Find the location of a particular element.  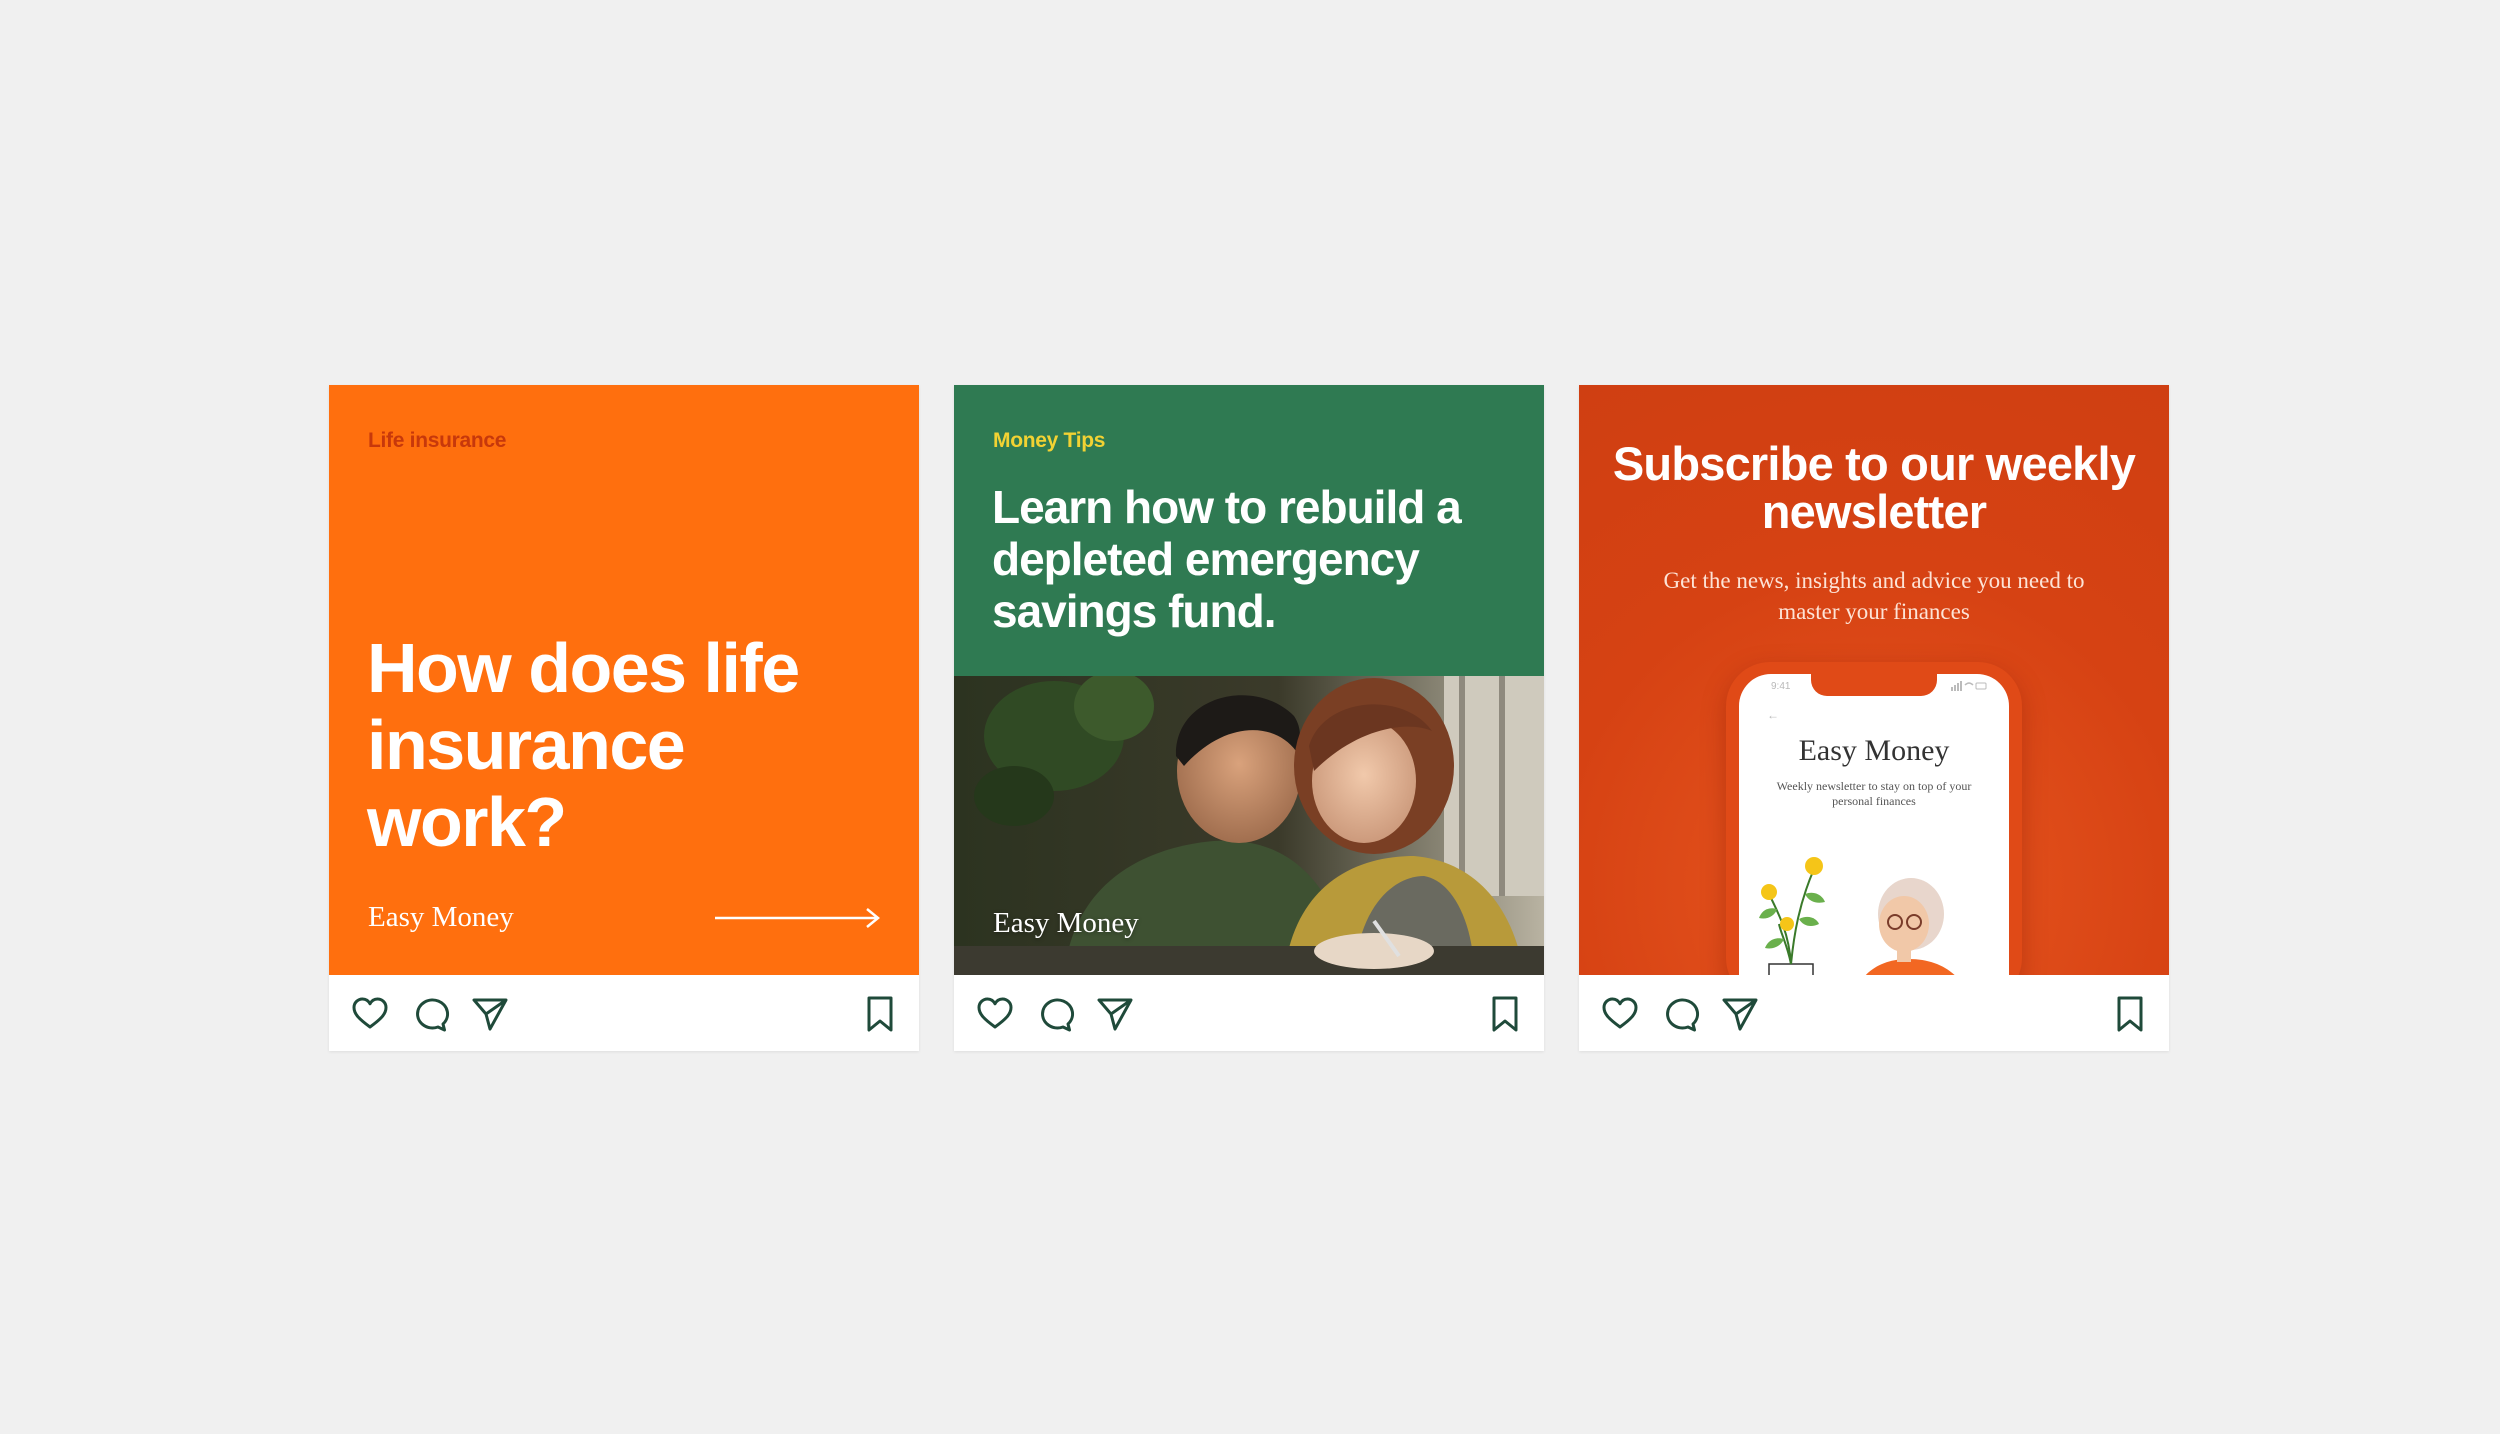

post-headline: Subscribe to our weekly newsletter is located at coordinates (1874, 487).